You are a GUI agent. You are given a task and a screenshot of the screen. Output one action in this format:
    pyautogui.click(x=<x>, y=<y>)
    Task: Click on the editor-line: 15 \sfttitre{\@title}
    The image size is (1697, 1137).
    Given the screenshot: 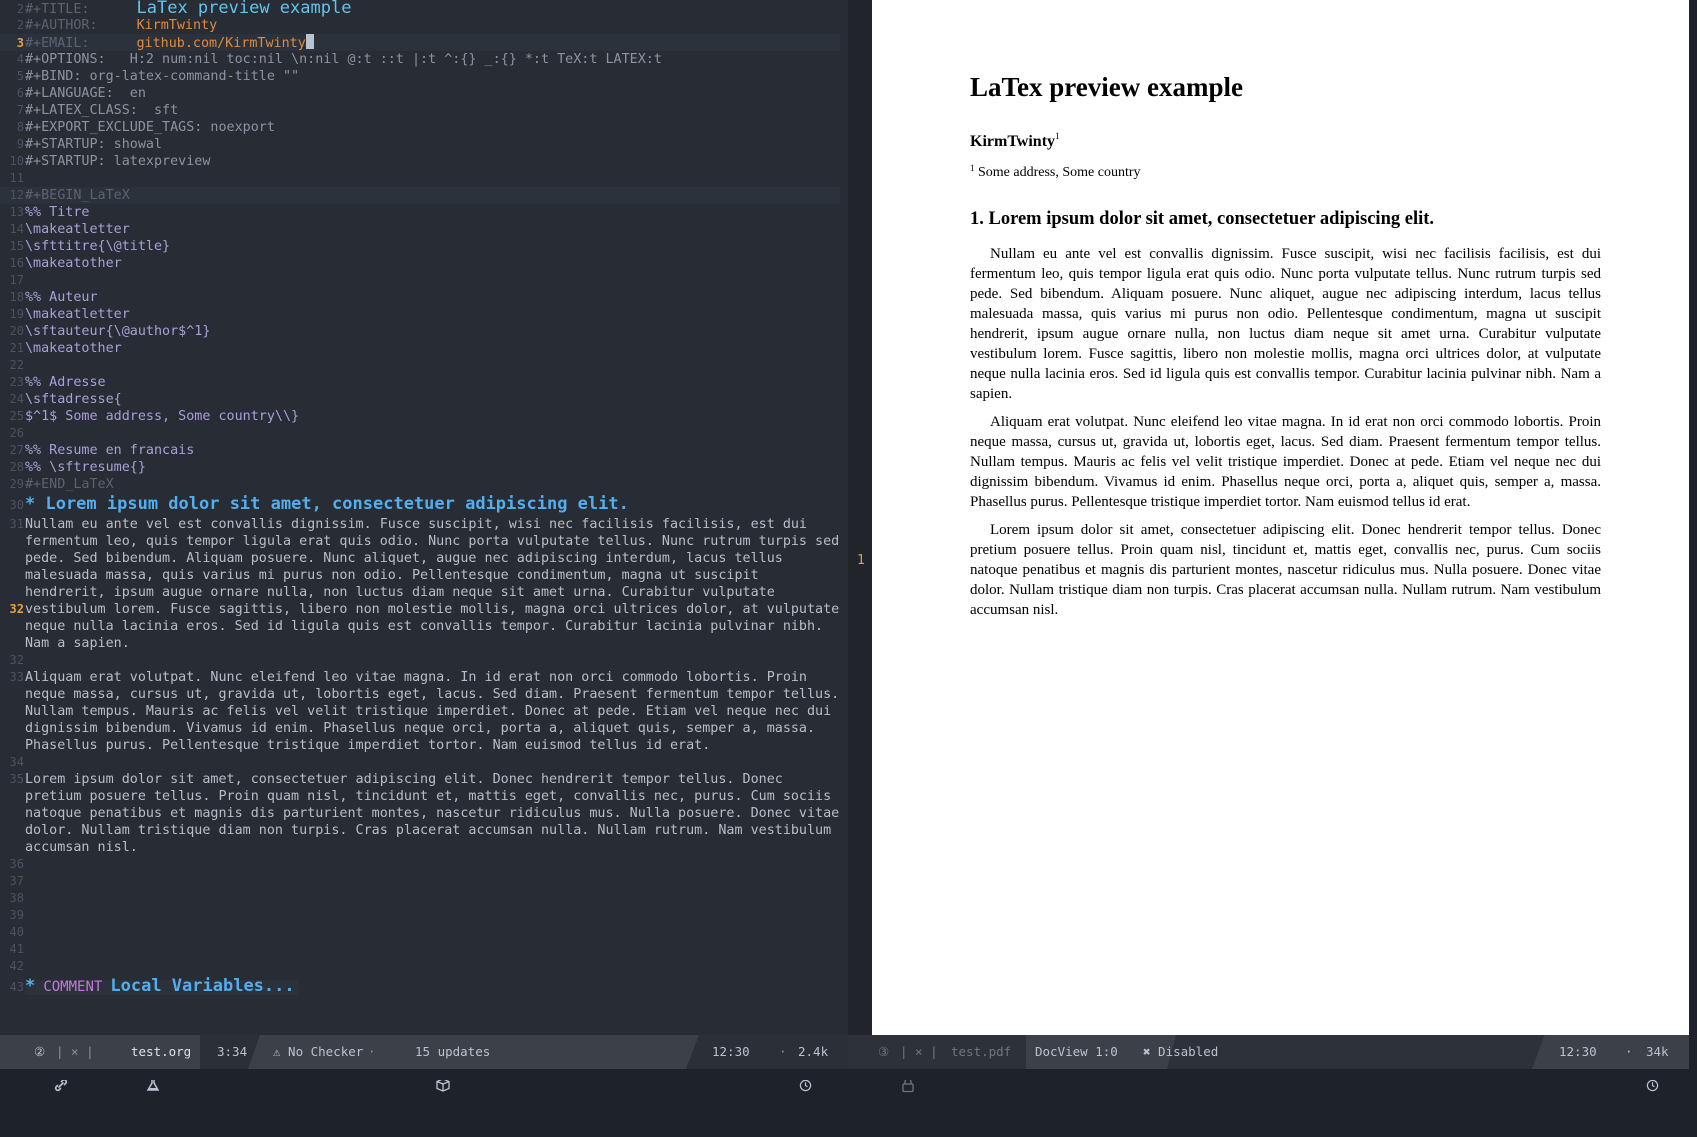 What is the action you would take?
    pyautogui.click(x=420, y=246)
    